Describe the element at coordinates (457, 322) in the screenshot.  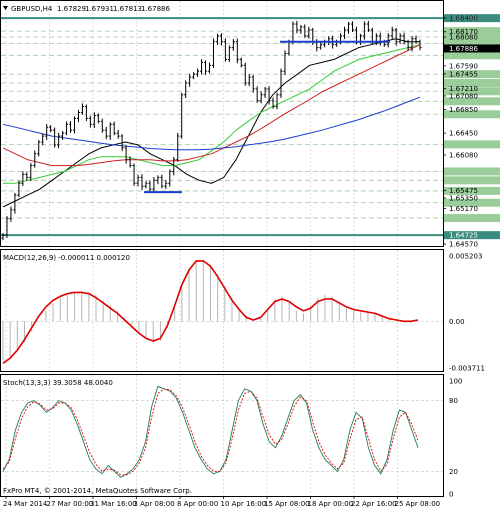
I see `macd-axis-label: 0.00` at that location.